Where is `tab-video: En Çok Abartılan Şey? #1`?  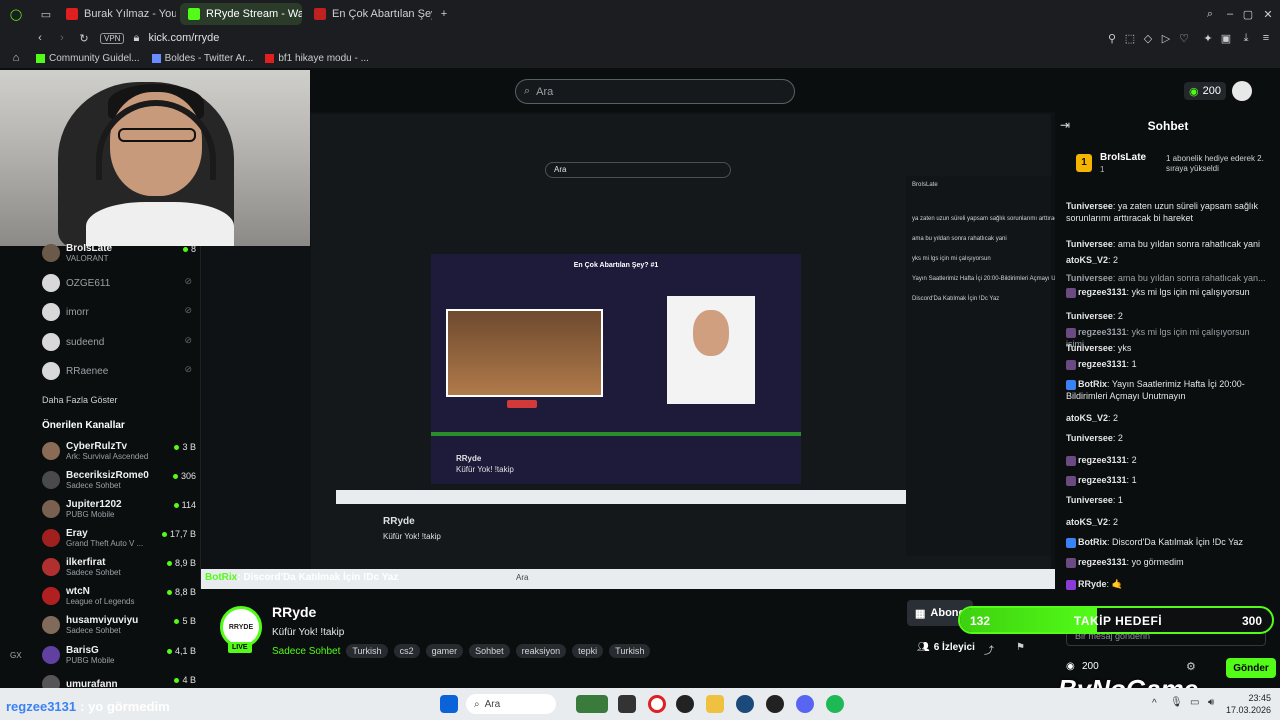 tab-video: En Çok Abartılan Şey? #1 is located at coordinates (369, 14).